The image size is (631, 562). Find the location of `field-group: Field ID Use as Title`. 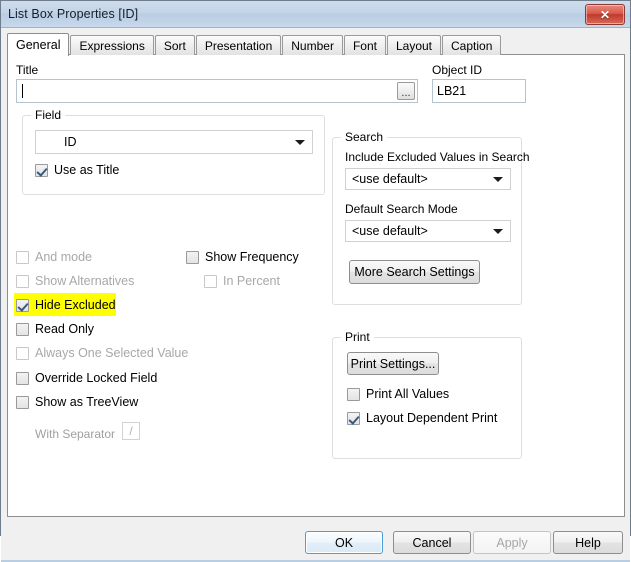

field-group: Field ID Use as Title is located at coordinates (173, 151).